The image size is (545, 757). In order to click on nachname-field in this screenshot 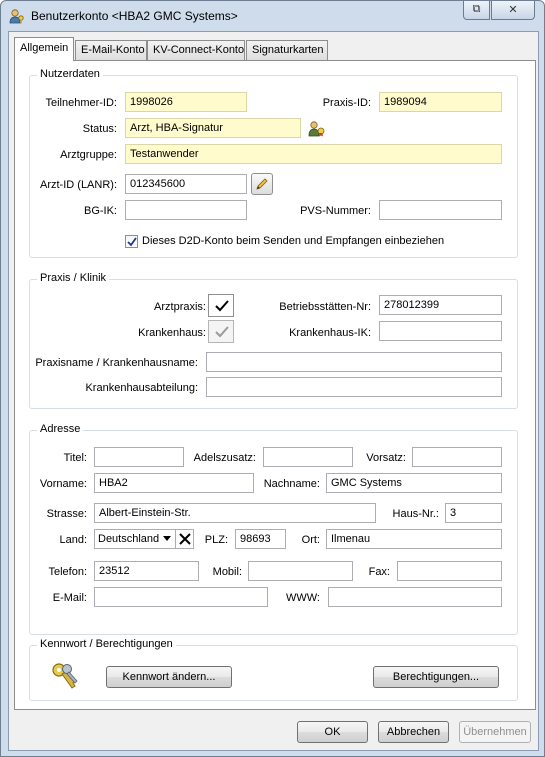, I will do `click(414, 483)`.